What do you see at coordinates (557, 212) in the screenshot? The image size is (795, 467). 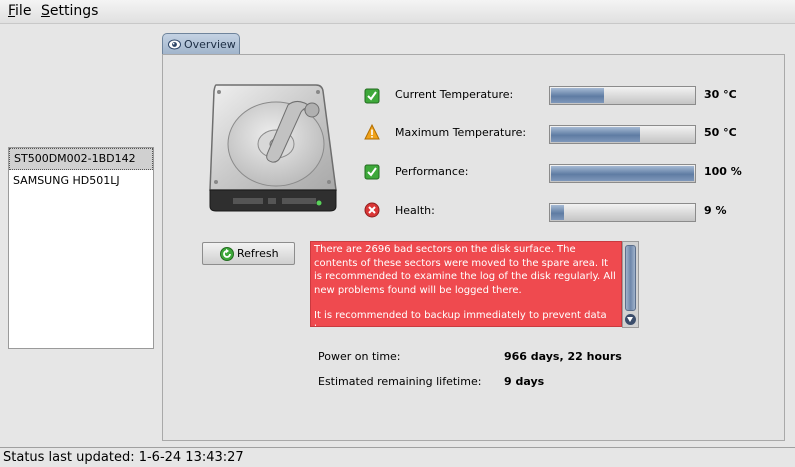 I see `health-bar-fill` at bounding box center [557, 212].